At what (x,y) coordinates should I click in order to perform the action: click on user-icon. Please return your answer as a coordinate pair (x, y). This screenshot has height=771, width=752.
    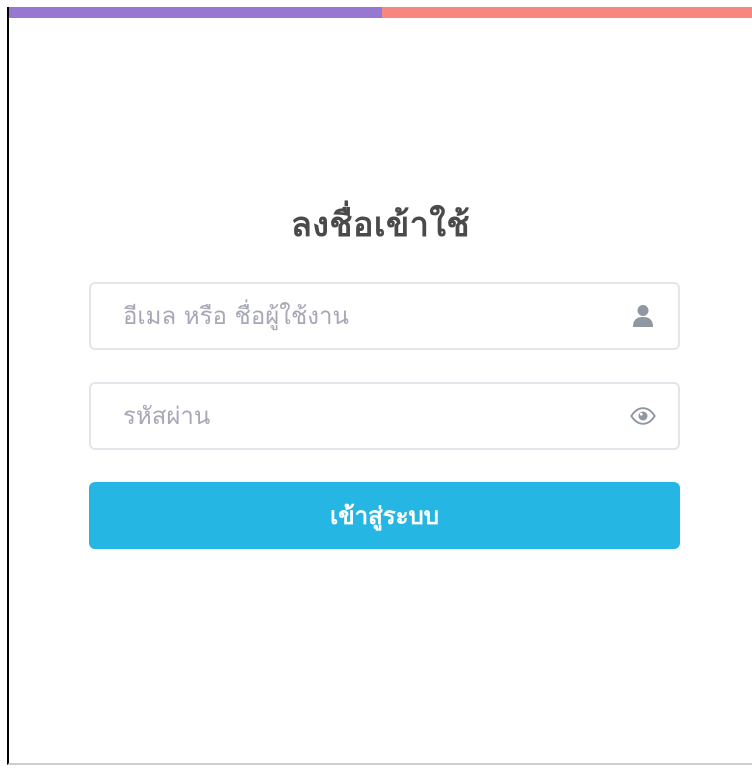
    Looking at the image, I should click on (643, 316).